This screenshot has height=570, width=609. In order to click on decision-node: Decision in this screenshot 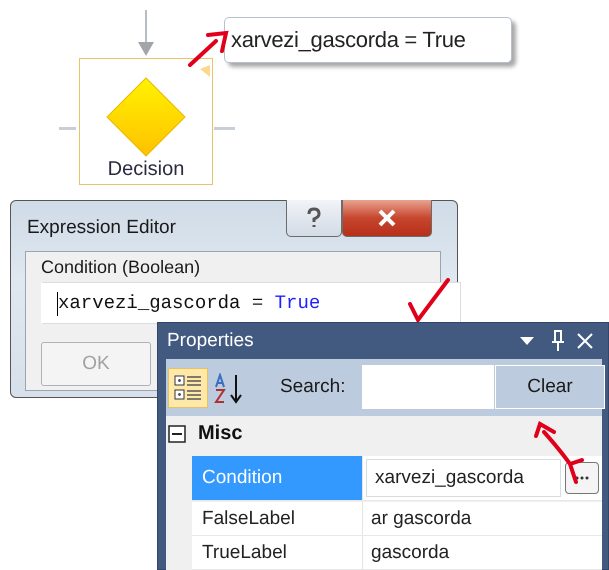, I will do `click(146, 121)`.